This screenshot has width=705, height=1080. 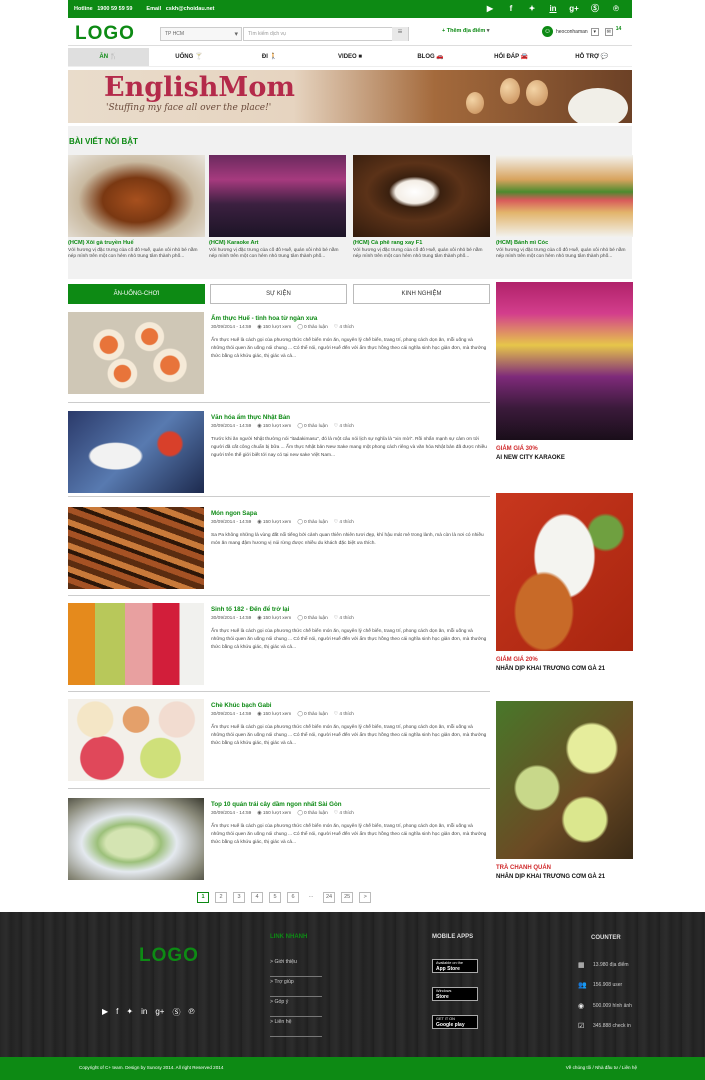 I want to click on featured-title: (HCM) Xôi gà truyền Huế, so click(x=136, y=243).